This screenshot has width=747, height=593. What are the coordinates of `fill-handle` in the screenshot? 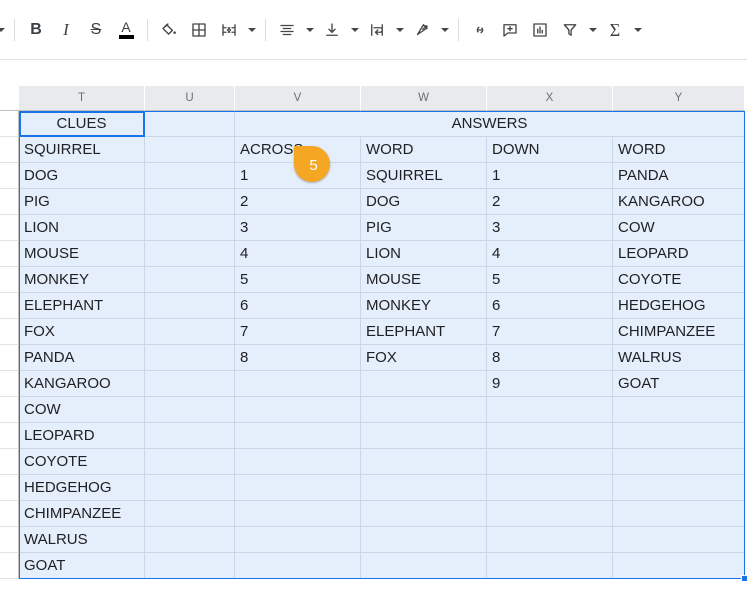 It's located at (744, 578).